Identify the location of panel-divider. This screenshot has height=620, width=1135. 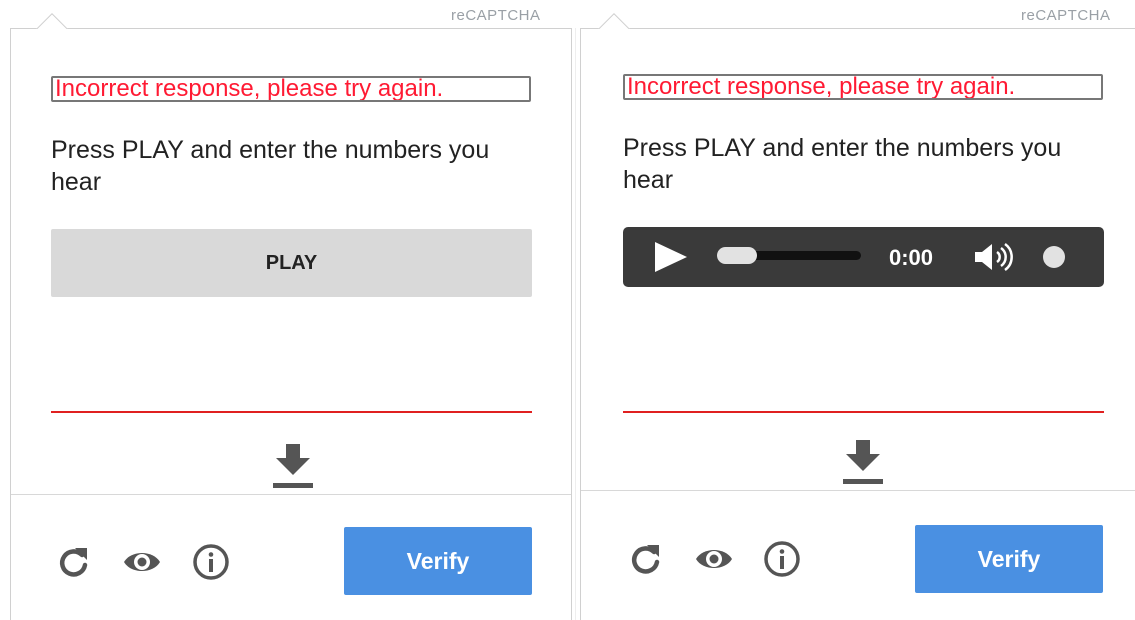
(575, 324).